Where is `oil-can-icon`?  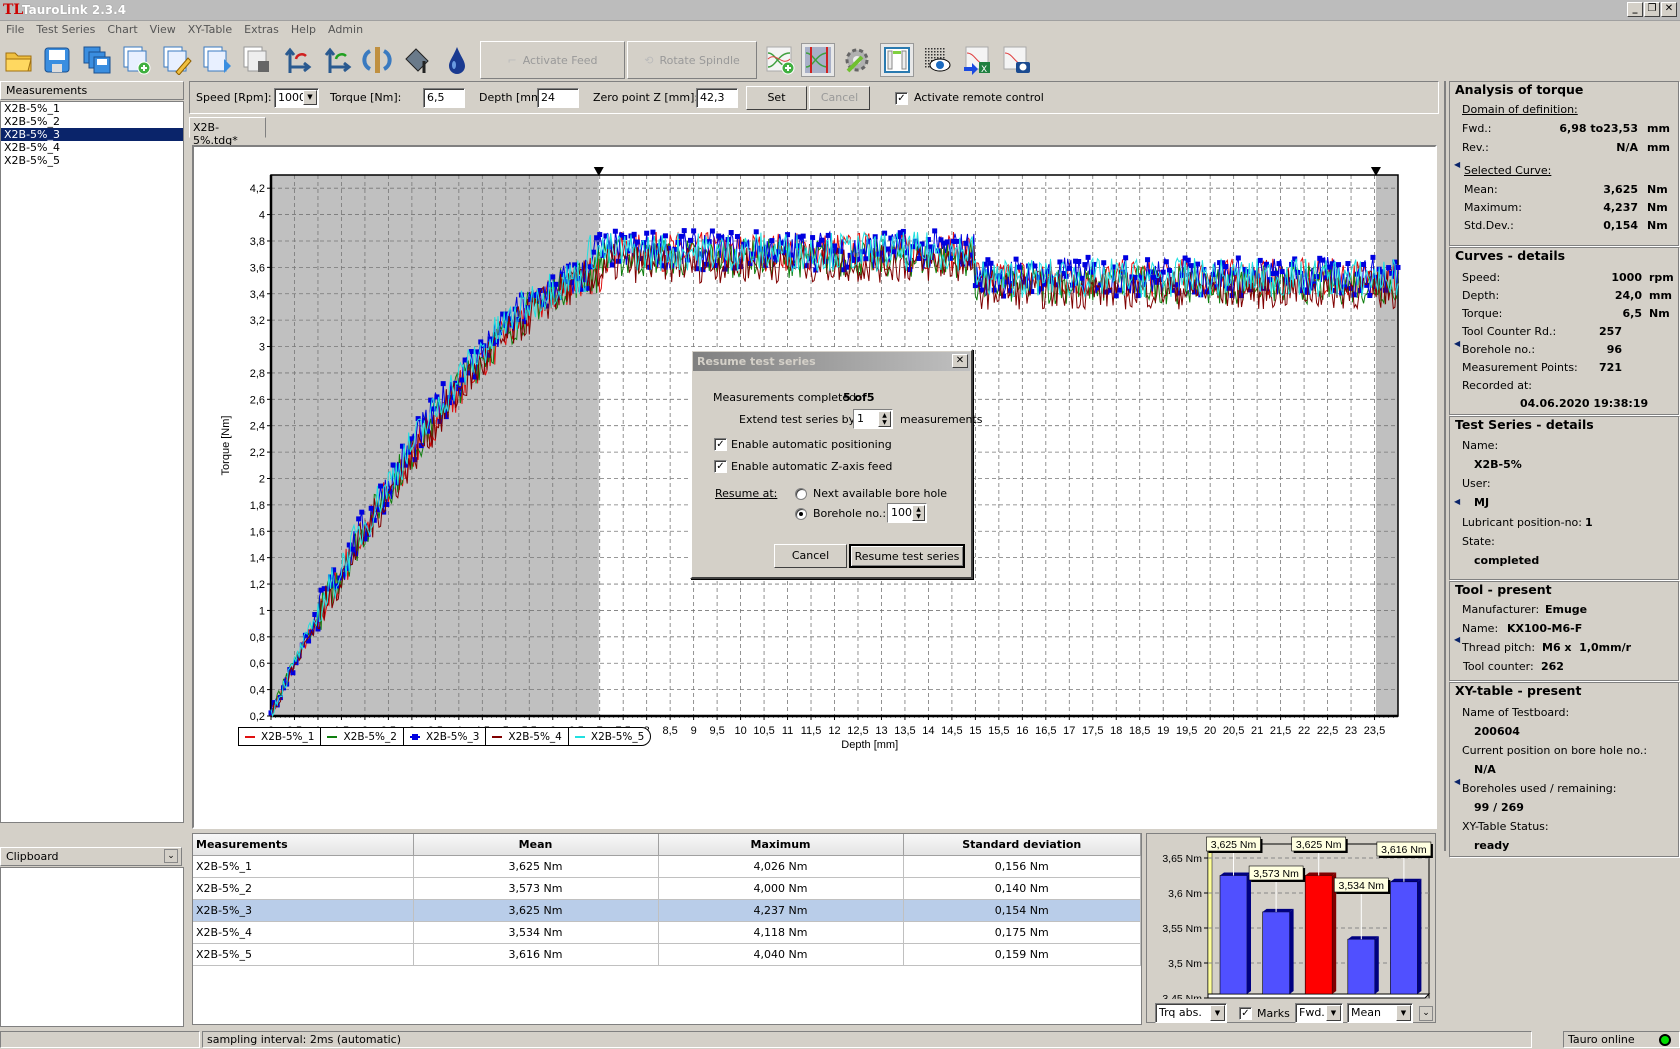
oil-can-icon is located at coordinates (417, 60).